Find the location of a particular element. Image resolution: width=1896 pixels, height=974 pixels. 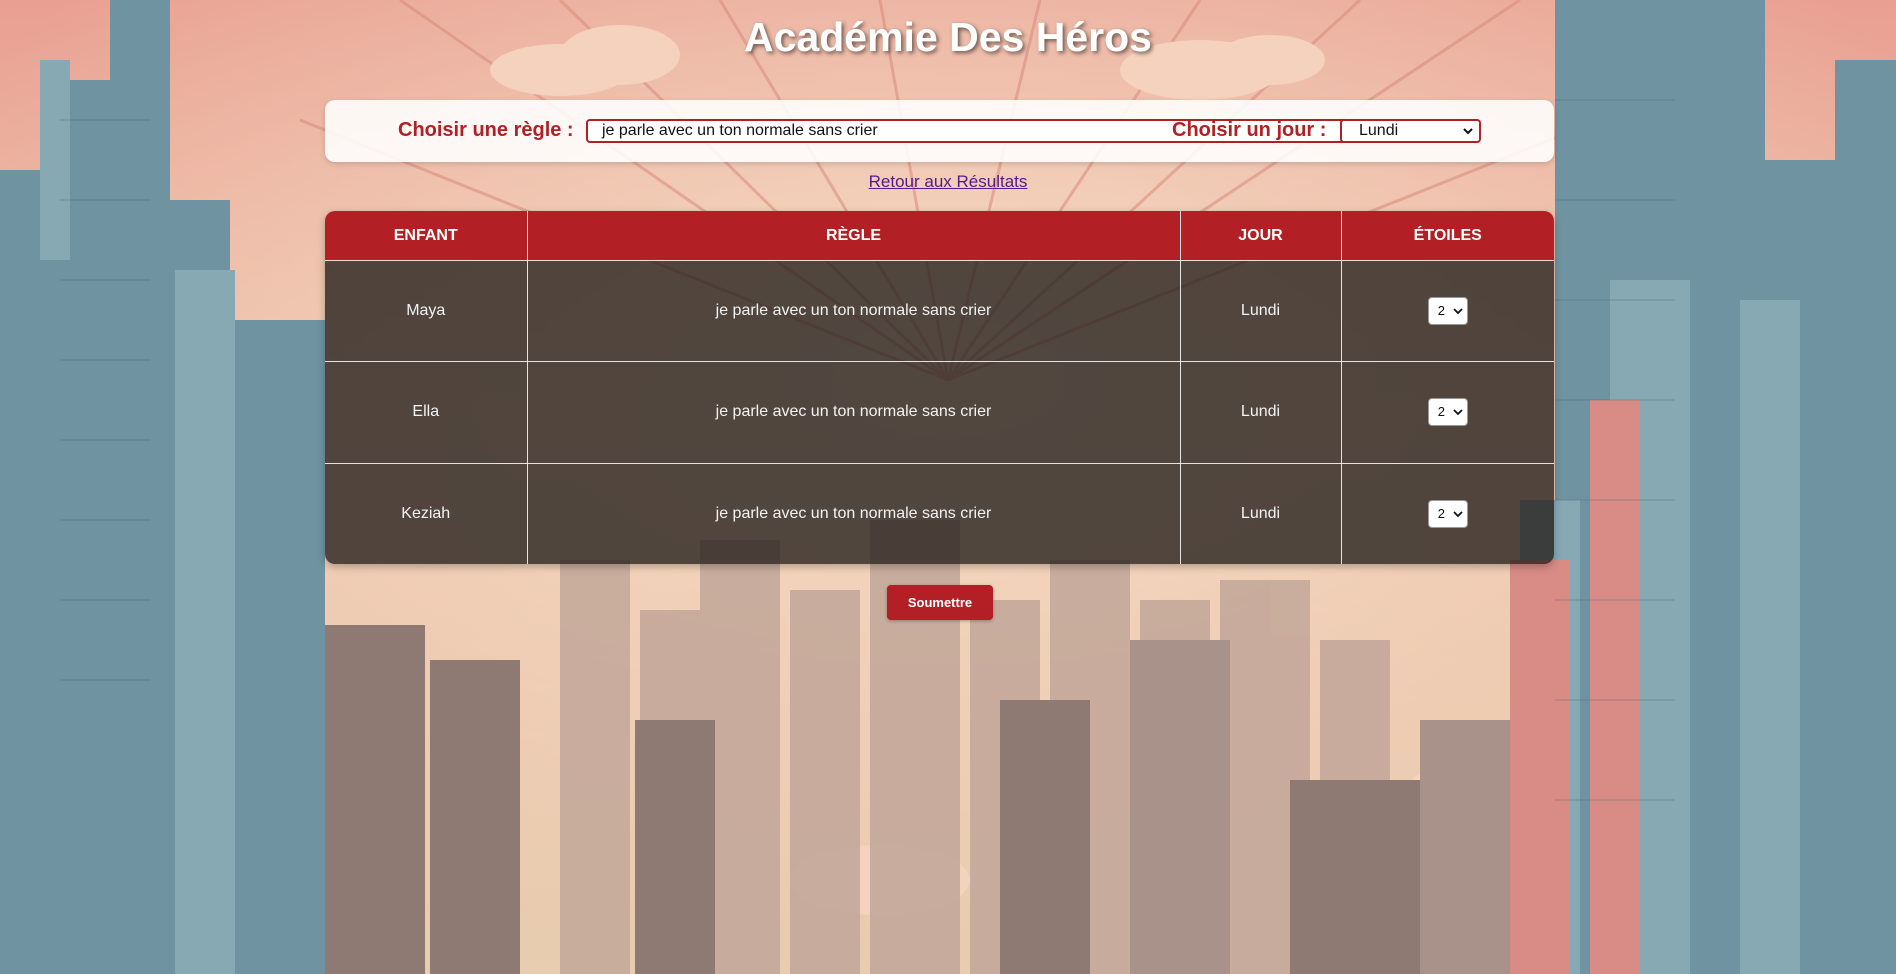

cell-enfant: Ella is located at coordinates (426, 412).